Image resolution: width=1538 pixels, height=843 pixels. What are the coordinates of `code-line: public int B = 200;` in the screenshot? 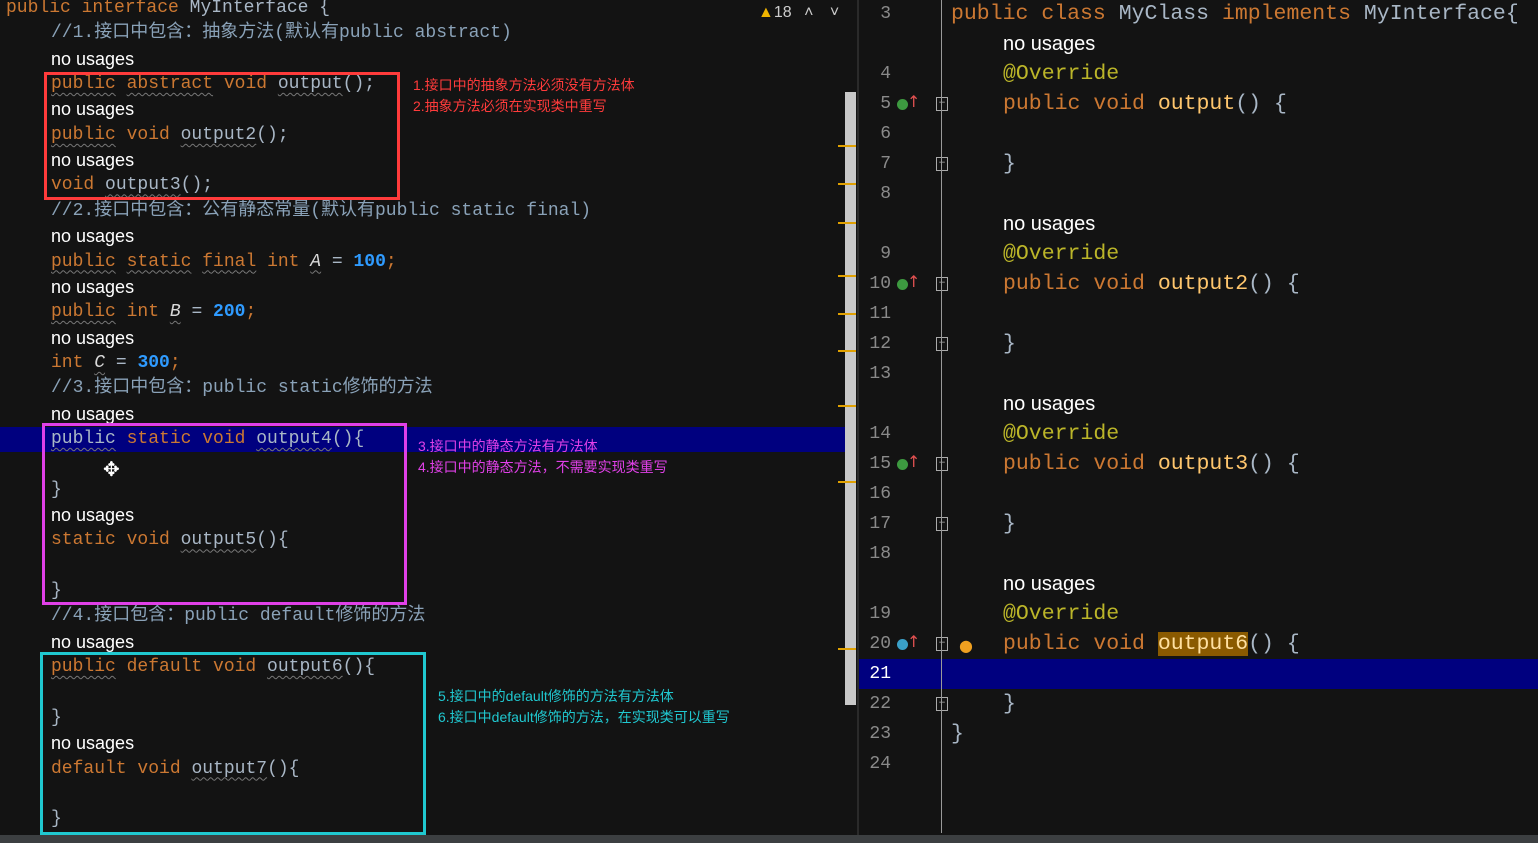 It's located at (422, 312).